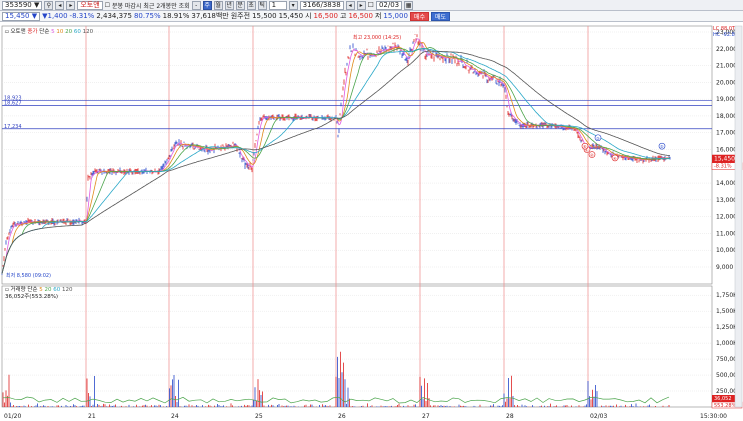 The height and width of the screenshot is (421, 743). What do you see at coordinates (726, 250) in the screenshot?
I see `price-axis-label: 10,000` at bounding box center [726, 250].